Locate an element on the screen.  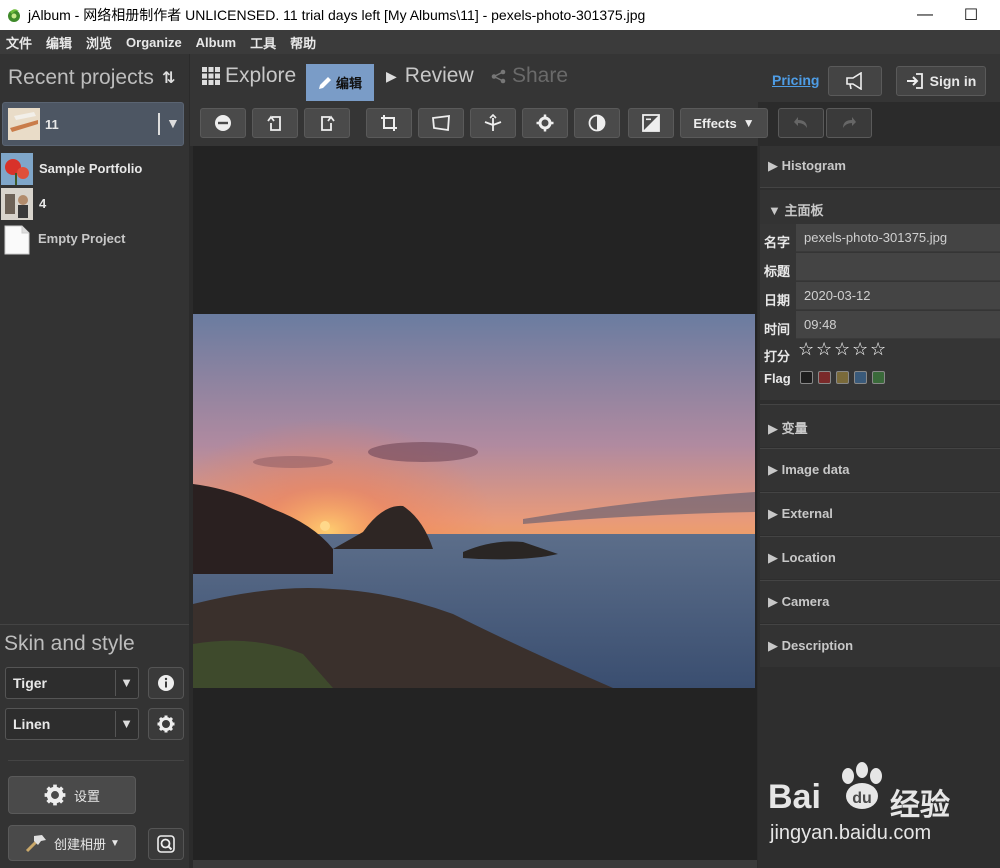
maximize-button: ☐ is located at coordinates (971, 15).